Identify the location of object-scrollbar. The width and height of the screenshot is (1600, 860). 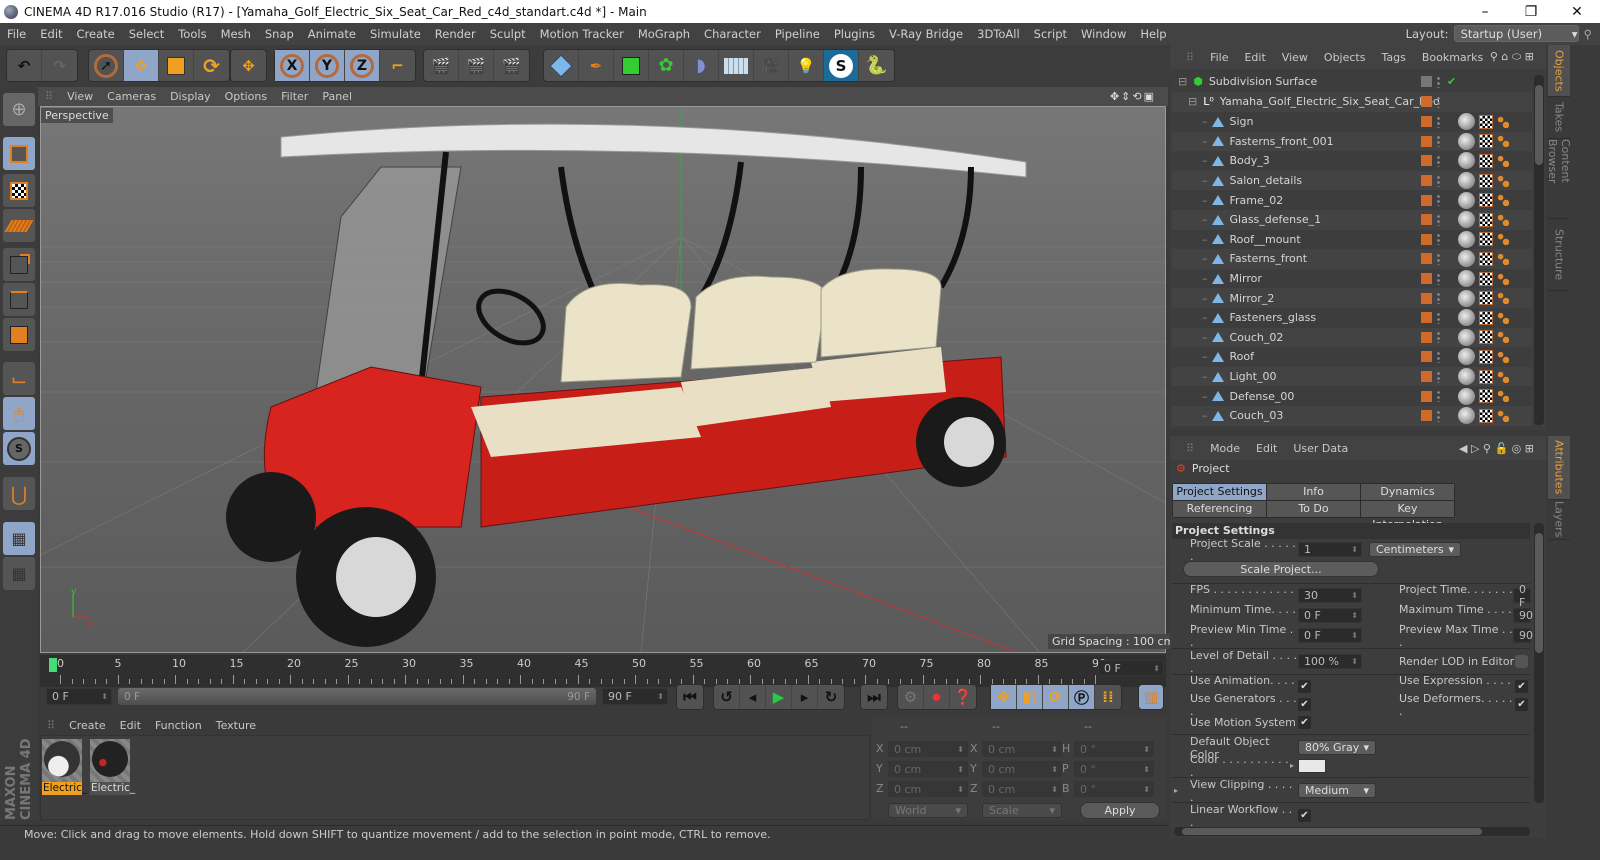
(1539, 250).